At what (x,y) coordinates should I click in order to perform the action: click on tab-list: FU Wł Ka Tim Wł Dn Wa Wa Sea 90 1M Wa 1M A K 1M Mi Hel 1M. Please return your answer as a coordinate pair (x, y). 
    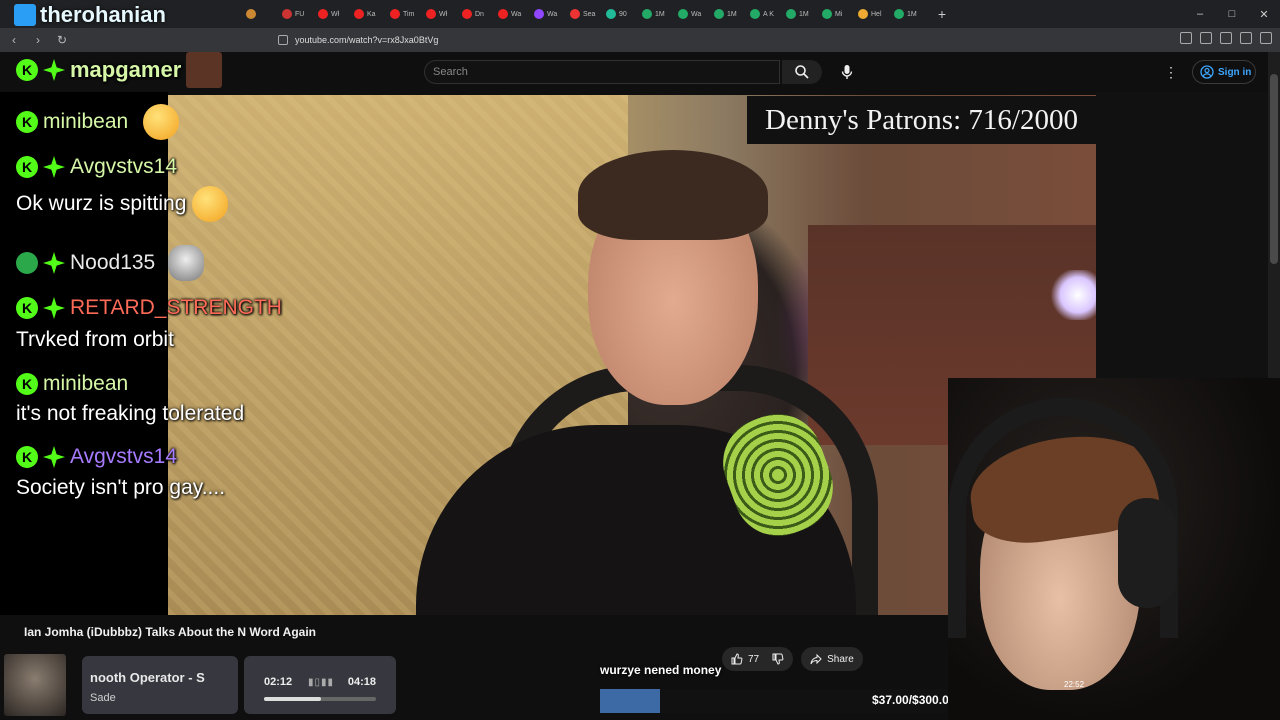
    Looking at the image, I should click on (582, 14).